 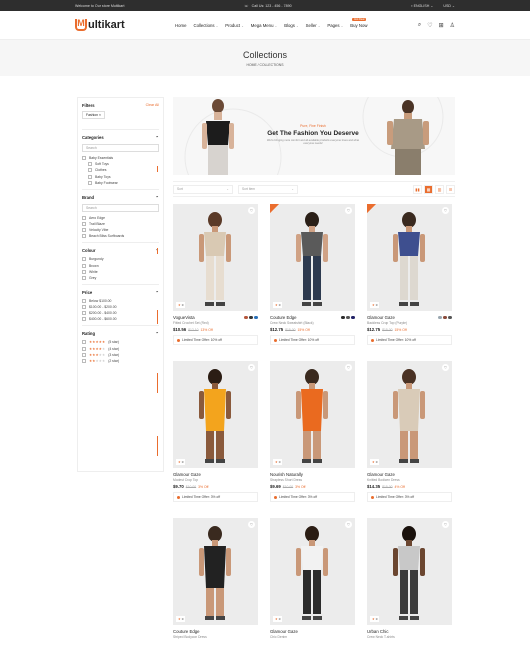 What do you see at coordinates (215, 637) in the screenshot?
I see `product-name: Striped Bodycon Dress` at bounding box center [215, 637].